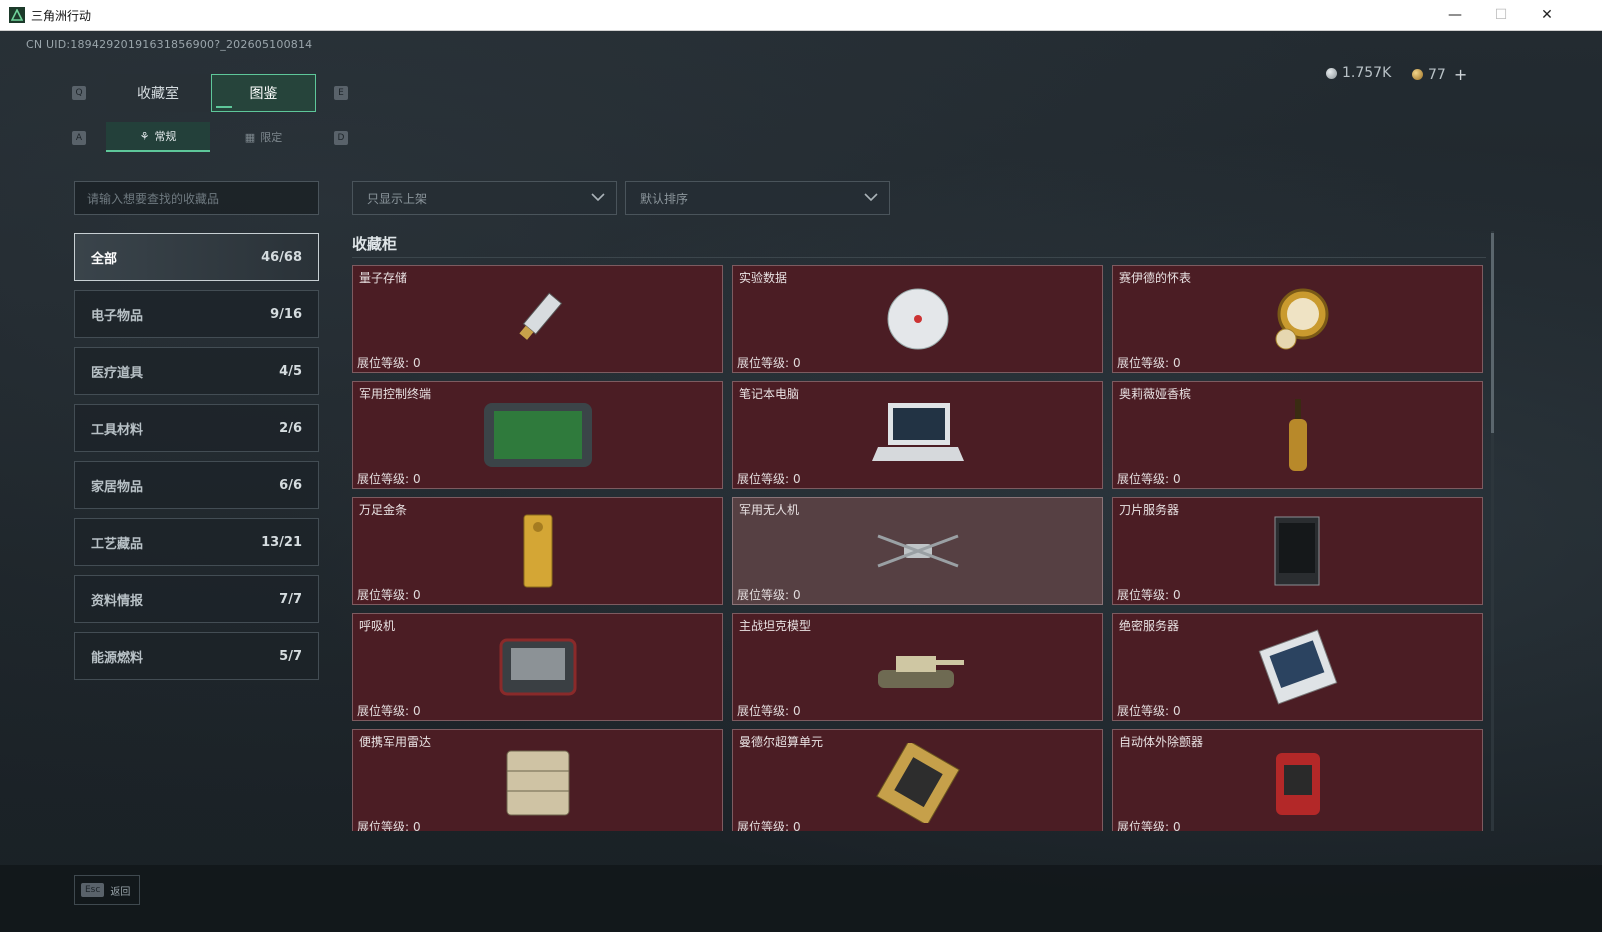 This screenshot has width=1602, height=932. Describe the element at coordinates (1460, 74) in the screenshot. I see `add-currency-button: +` at that location.